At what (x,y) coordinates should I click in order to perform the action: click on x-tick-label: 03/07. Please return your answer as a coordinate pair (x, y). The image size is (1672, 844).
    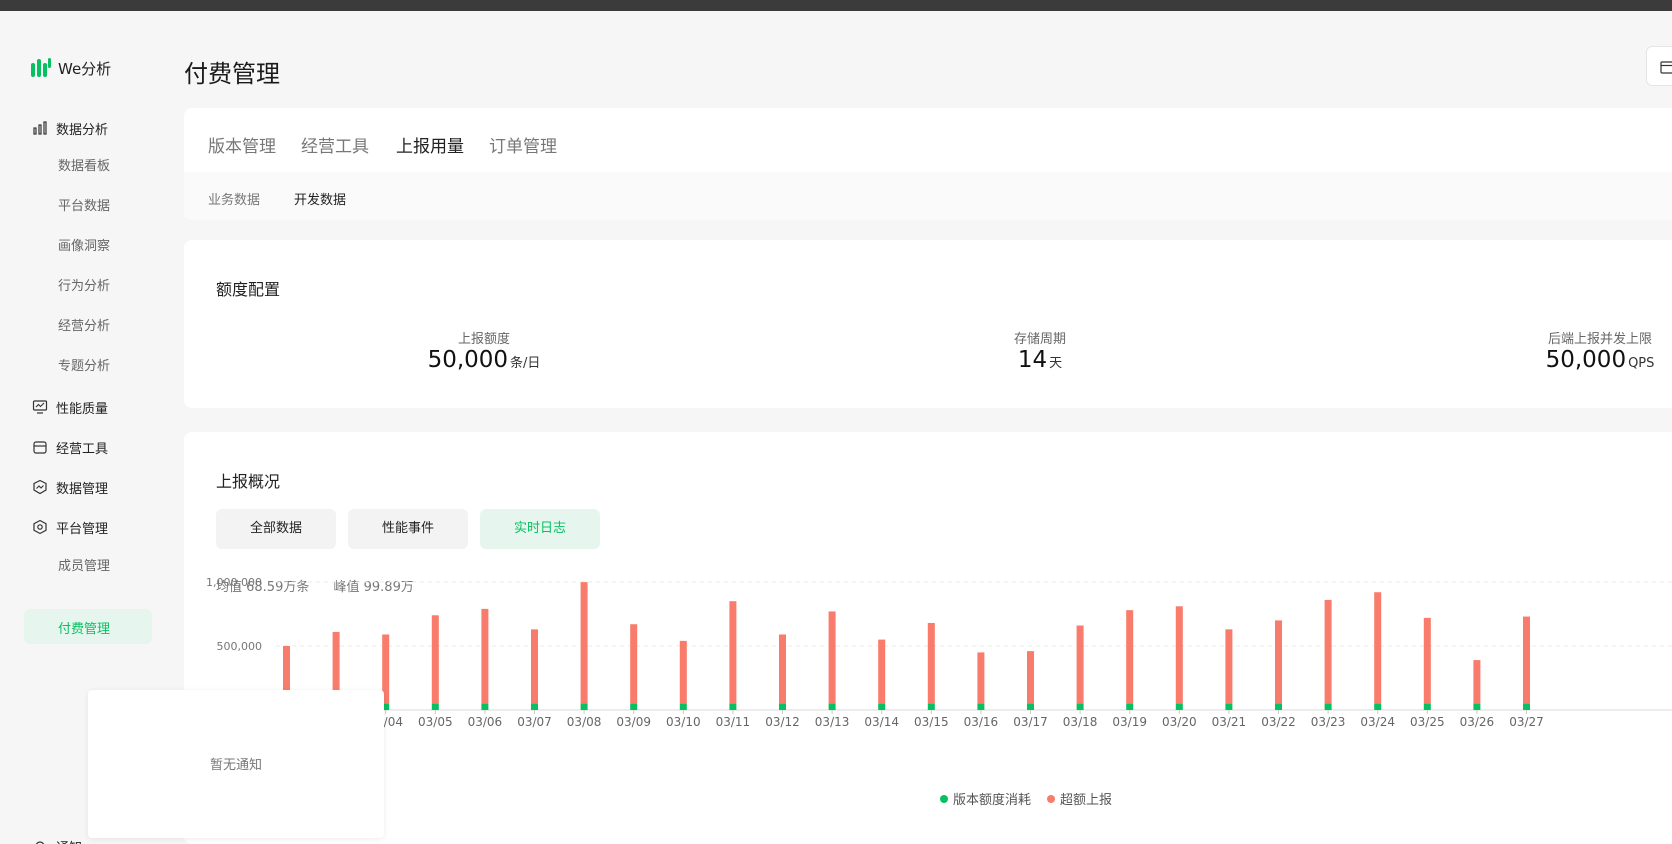
    Looking at the image, I should click on (534, 722).